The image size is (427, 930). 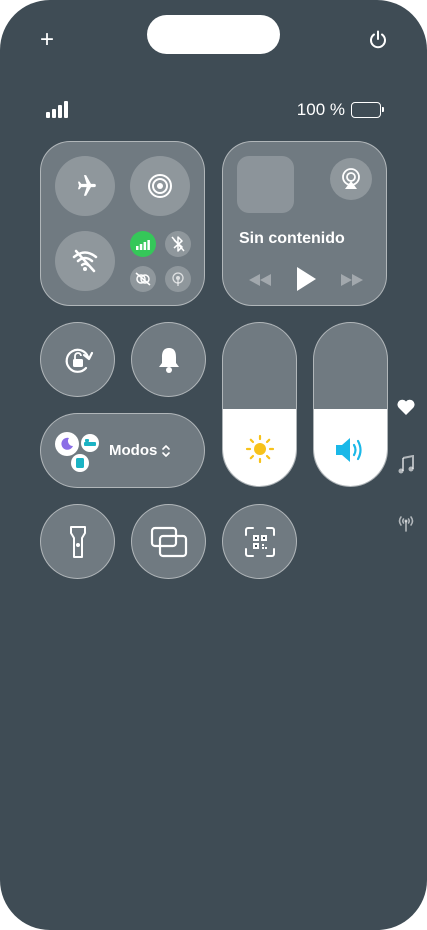 I want to click on qr-code-icon, so click(x=259, y=541).